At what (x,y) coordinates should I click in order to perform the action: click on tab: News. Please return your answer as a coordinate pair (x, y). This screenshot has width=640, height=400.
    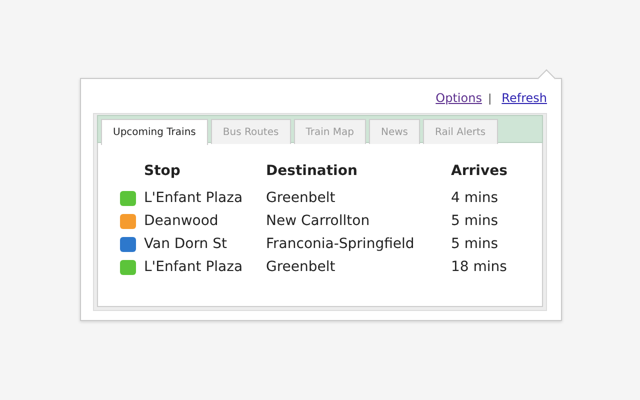
    Looking at the image, I should click on (394, 131).